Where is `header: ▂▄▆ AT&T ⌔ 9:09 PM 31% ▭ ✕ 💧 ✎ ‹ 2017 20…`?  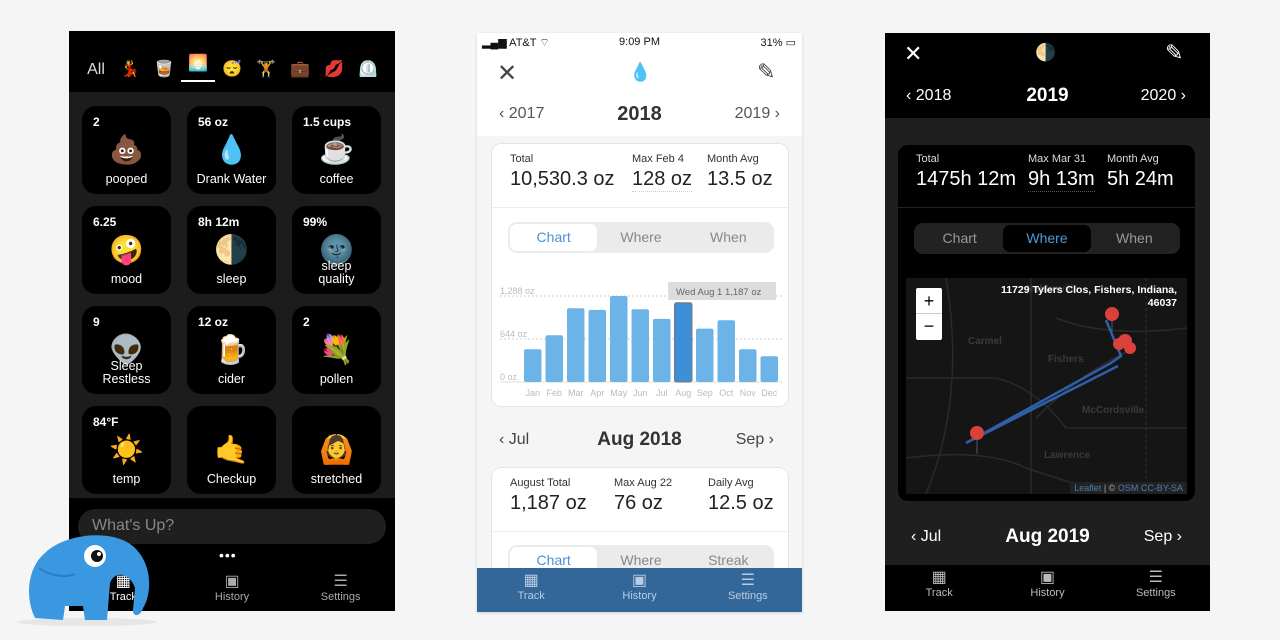 header: ▂▄▆ AT&T ⌔ 9:09 PM 31% ▭ ✕ 💧 ✎ ‹ 2017 20… is located at coordinates (639, 84).